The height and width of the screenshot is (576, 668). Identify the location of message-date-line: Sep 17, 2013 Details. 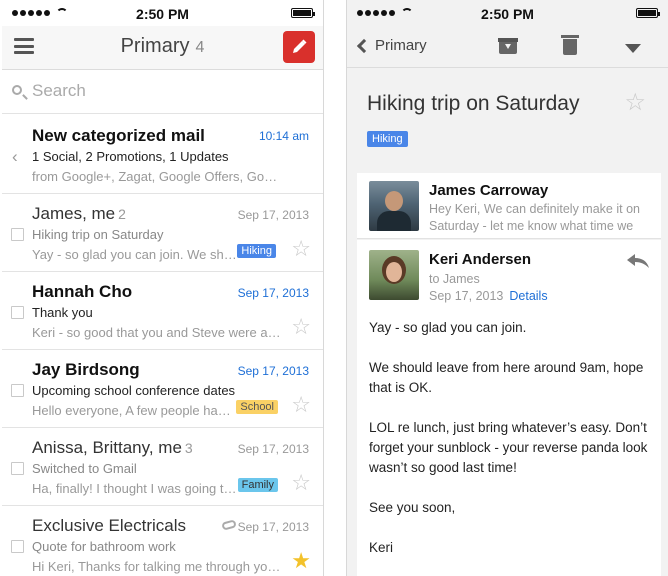
(488, 296).